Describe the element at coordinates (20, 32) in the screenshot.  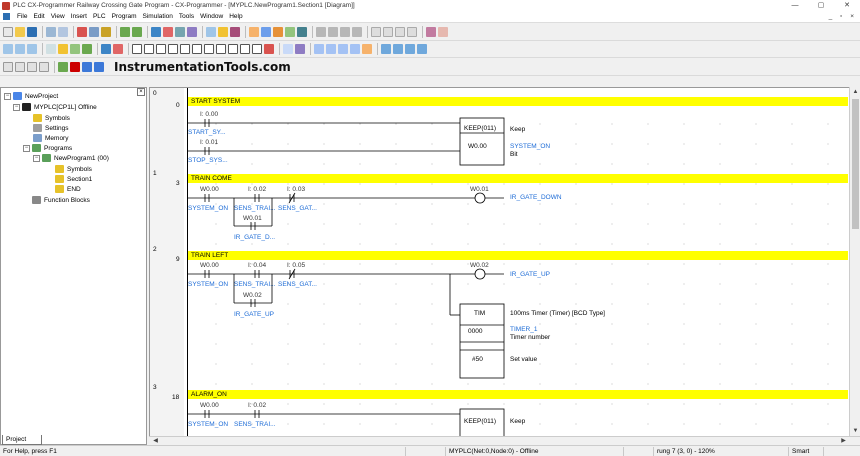
I see `open-folder-icon` at that location.